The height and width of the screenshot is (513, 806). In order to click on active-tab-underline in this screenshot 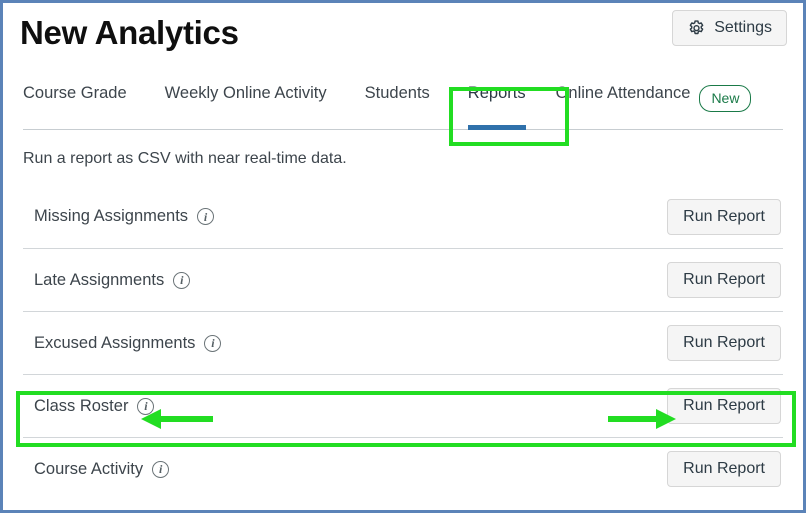, I will do `click(496, 127)`.